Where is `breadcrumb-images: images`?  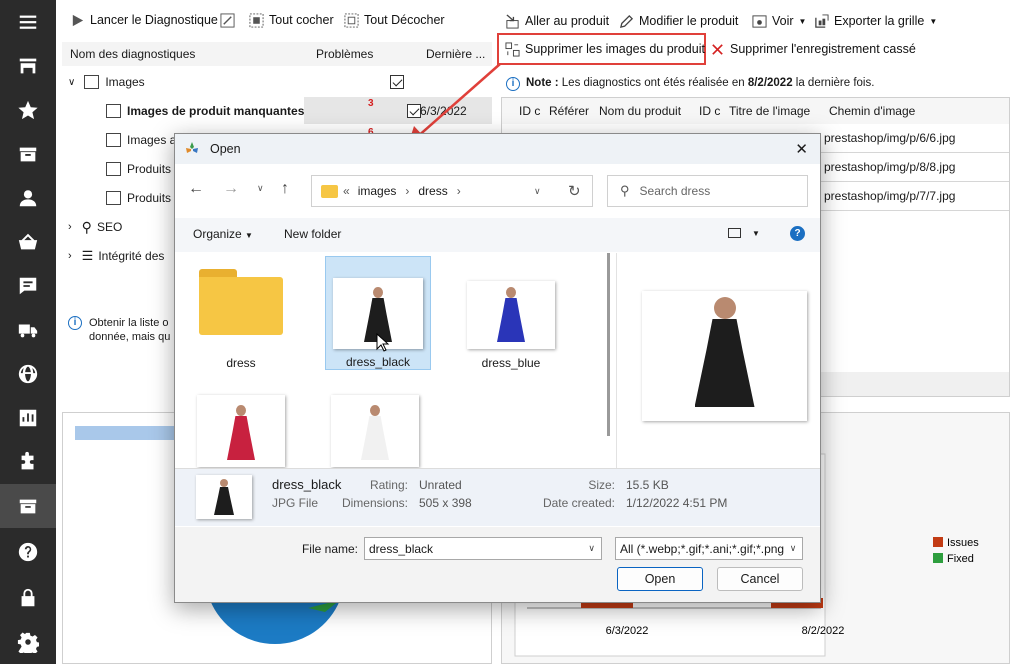 breadcrumb-images: images is located at coordinates (377, 191).